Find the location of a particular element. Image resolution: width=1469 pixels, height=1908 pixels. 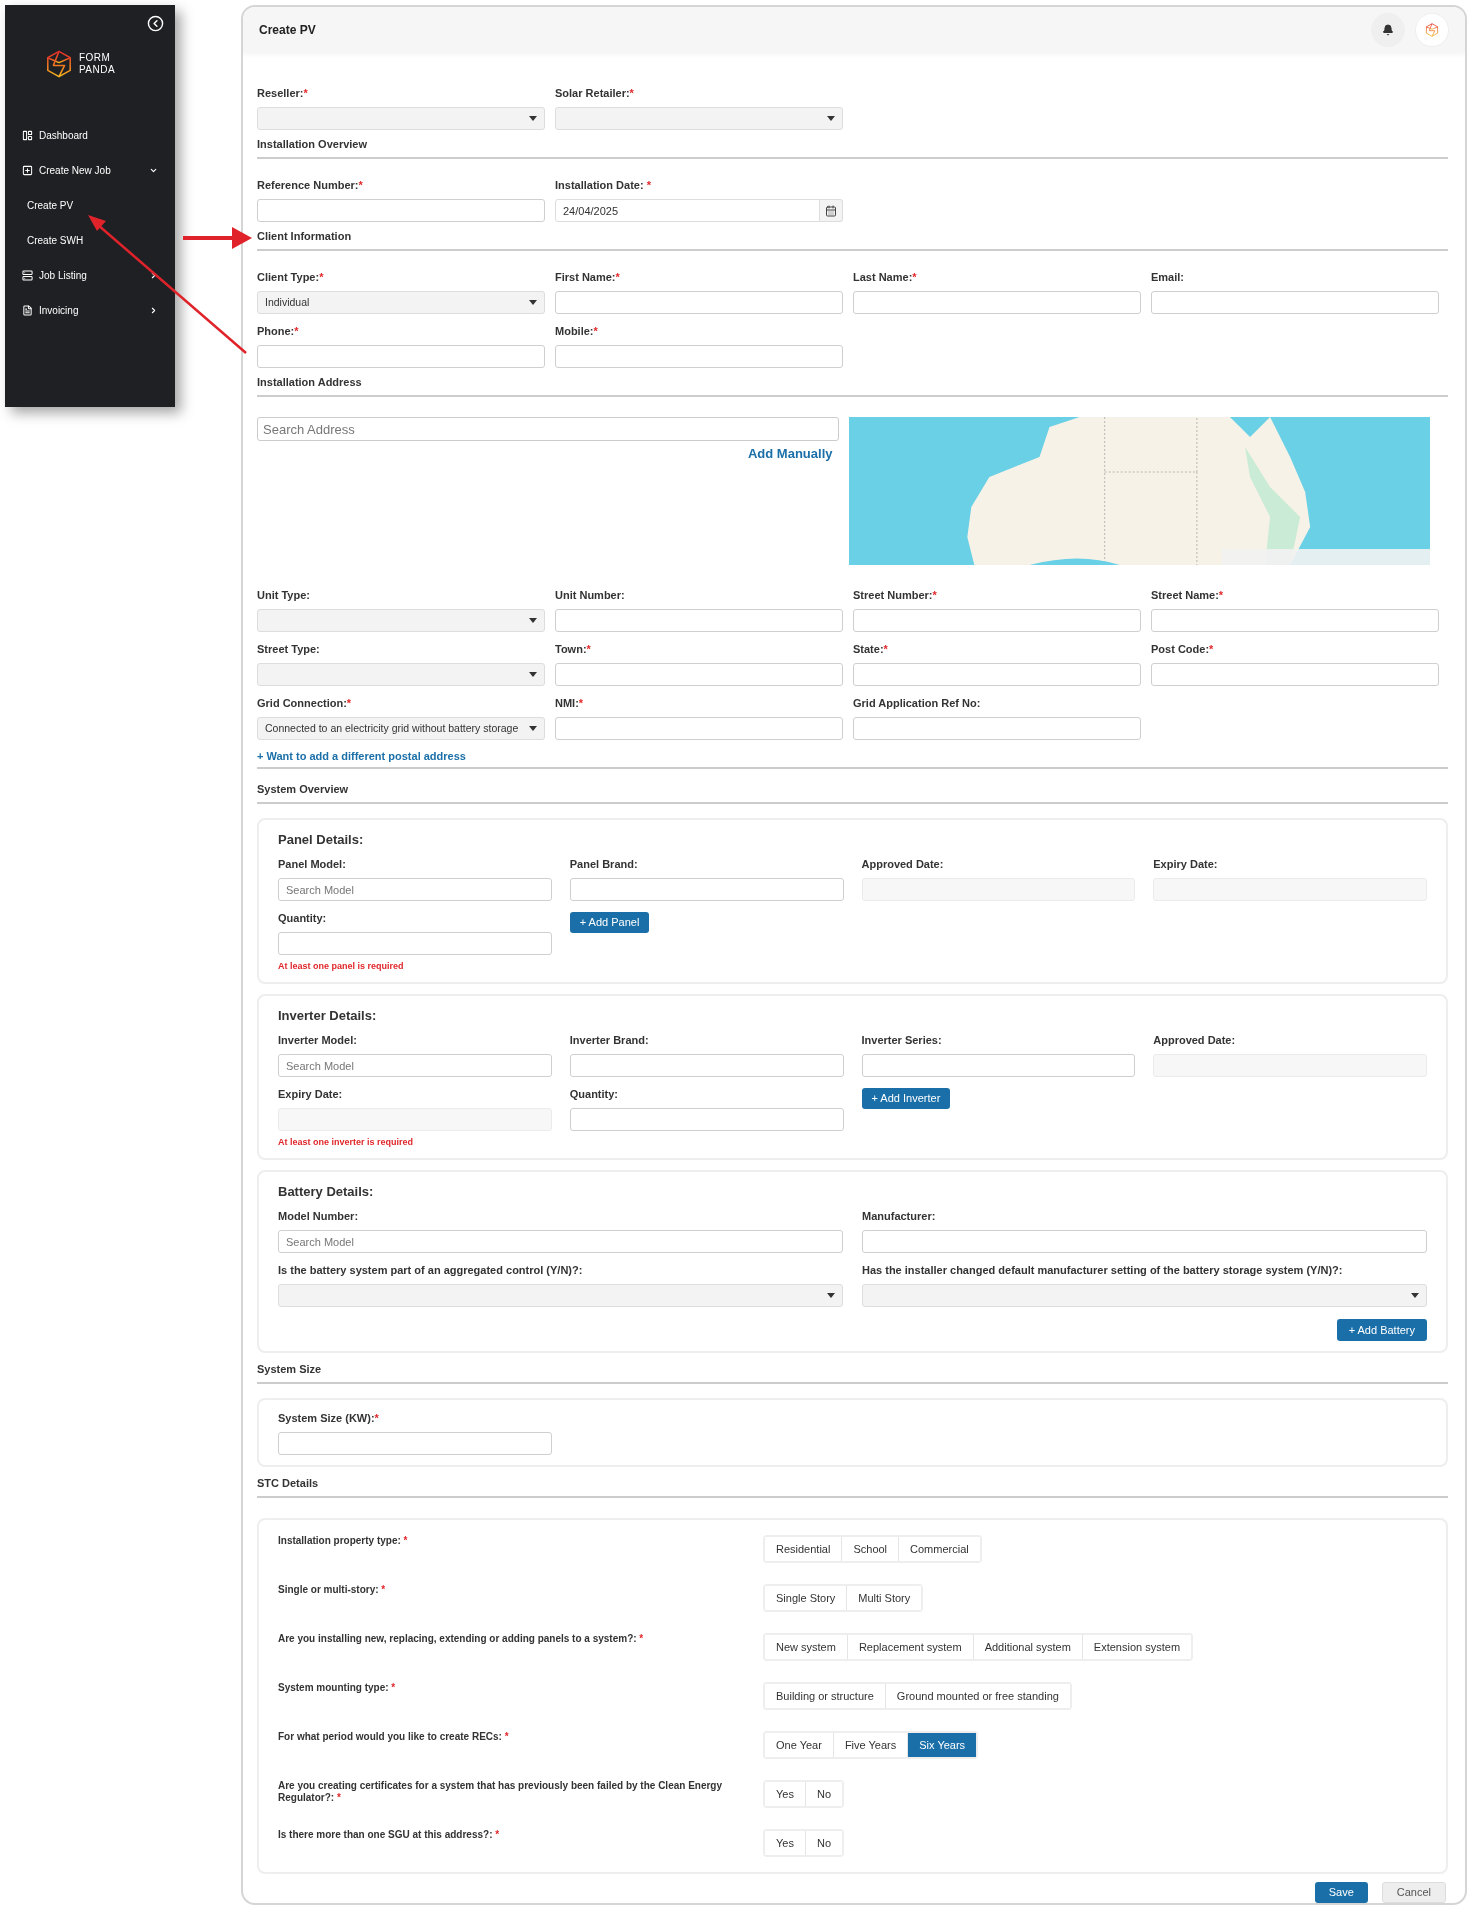

field-label: Post Code:* is located at coordinates (1182, 649).